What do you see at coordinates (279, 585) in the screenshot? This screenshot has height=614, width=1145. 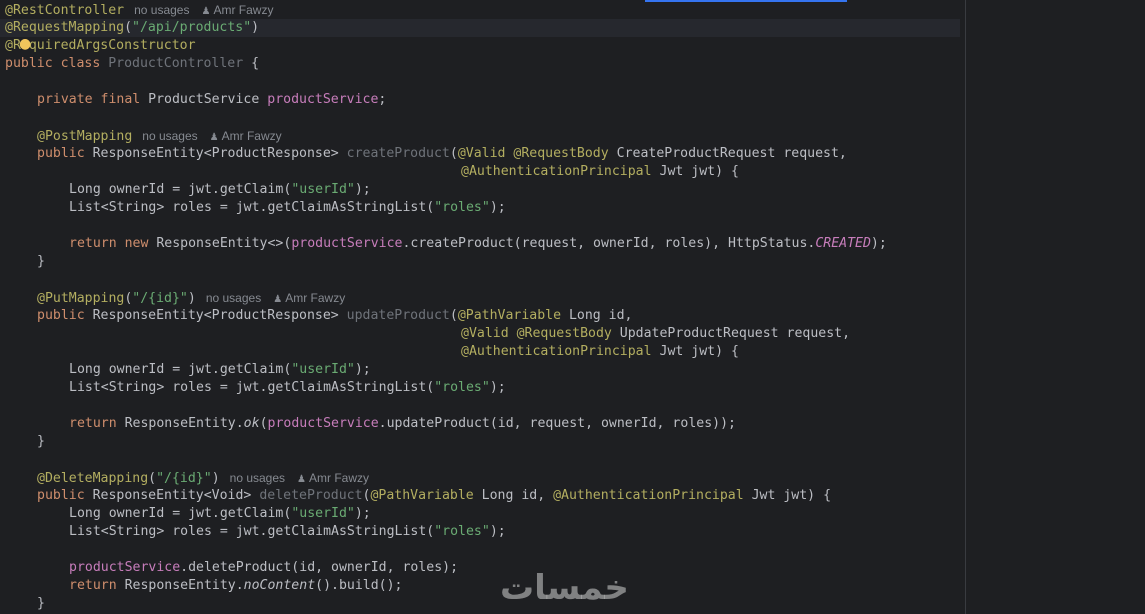 I see `method-no-content: noContent` at bounding box center [279, 585].